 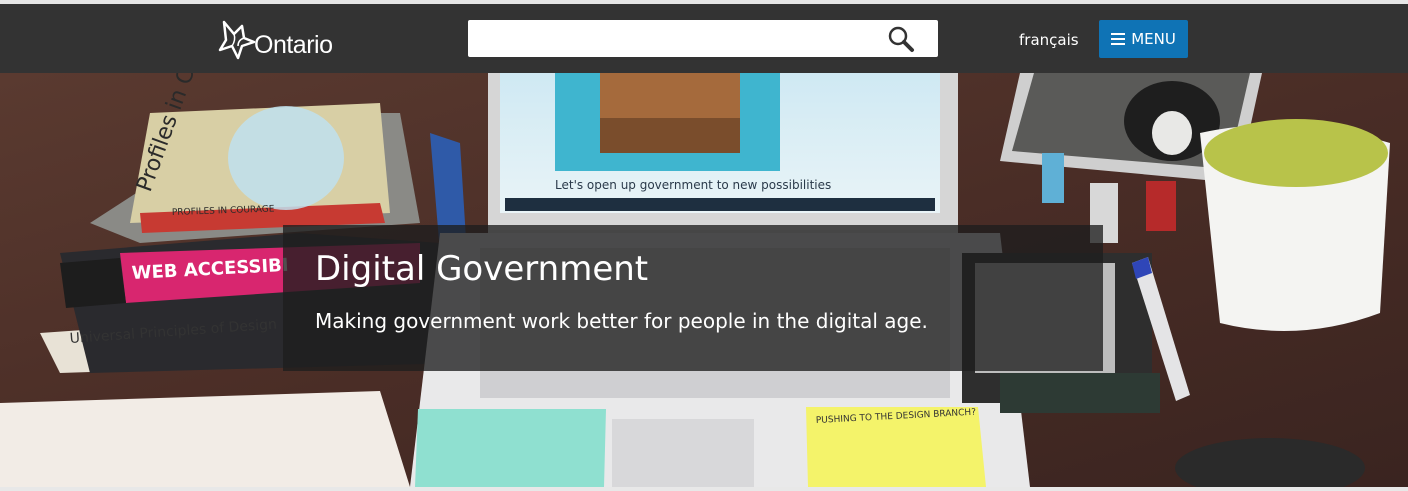 What do you see at coordinates (1153, 39) in the screenshot?
I see `menu-button-label: MENU` at bounding box center [1153, 39].